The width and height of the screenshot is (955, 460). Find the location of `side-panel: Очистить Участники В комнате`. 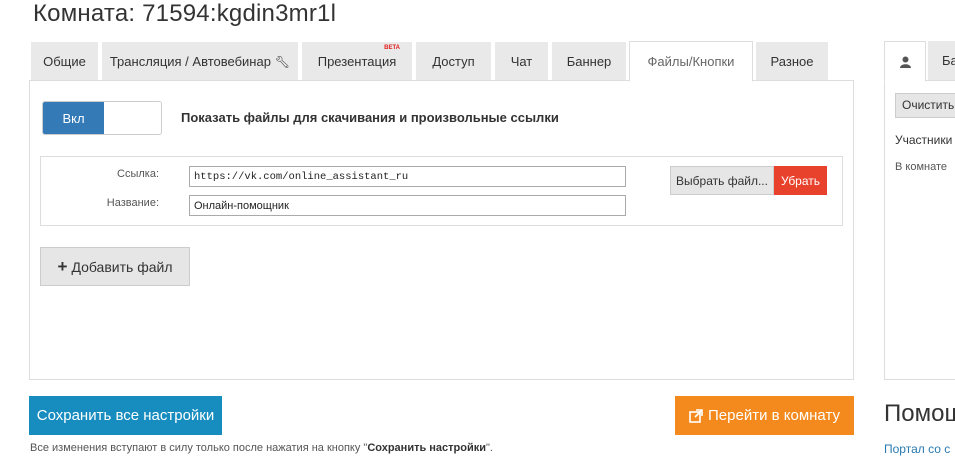

side-panel: Очистить Участники В комнате is located at coordinates (919, 230).